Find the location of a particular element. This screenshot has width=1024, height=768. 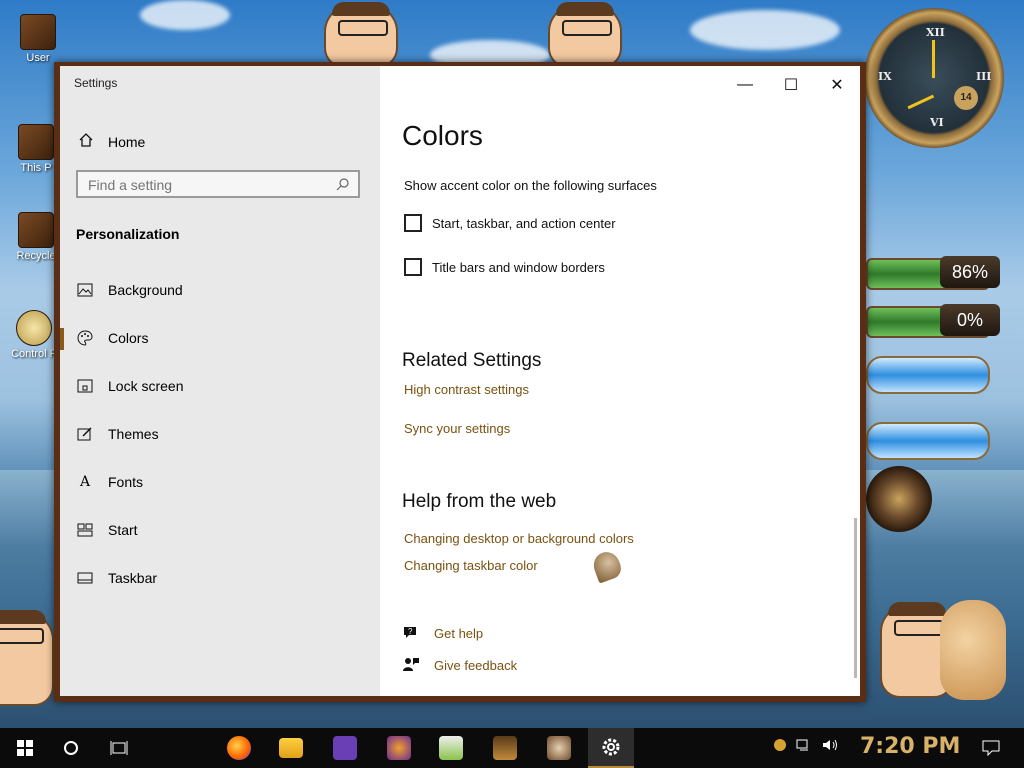

taskbar-app-game is located at coordinates (399, 748).